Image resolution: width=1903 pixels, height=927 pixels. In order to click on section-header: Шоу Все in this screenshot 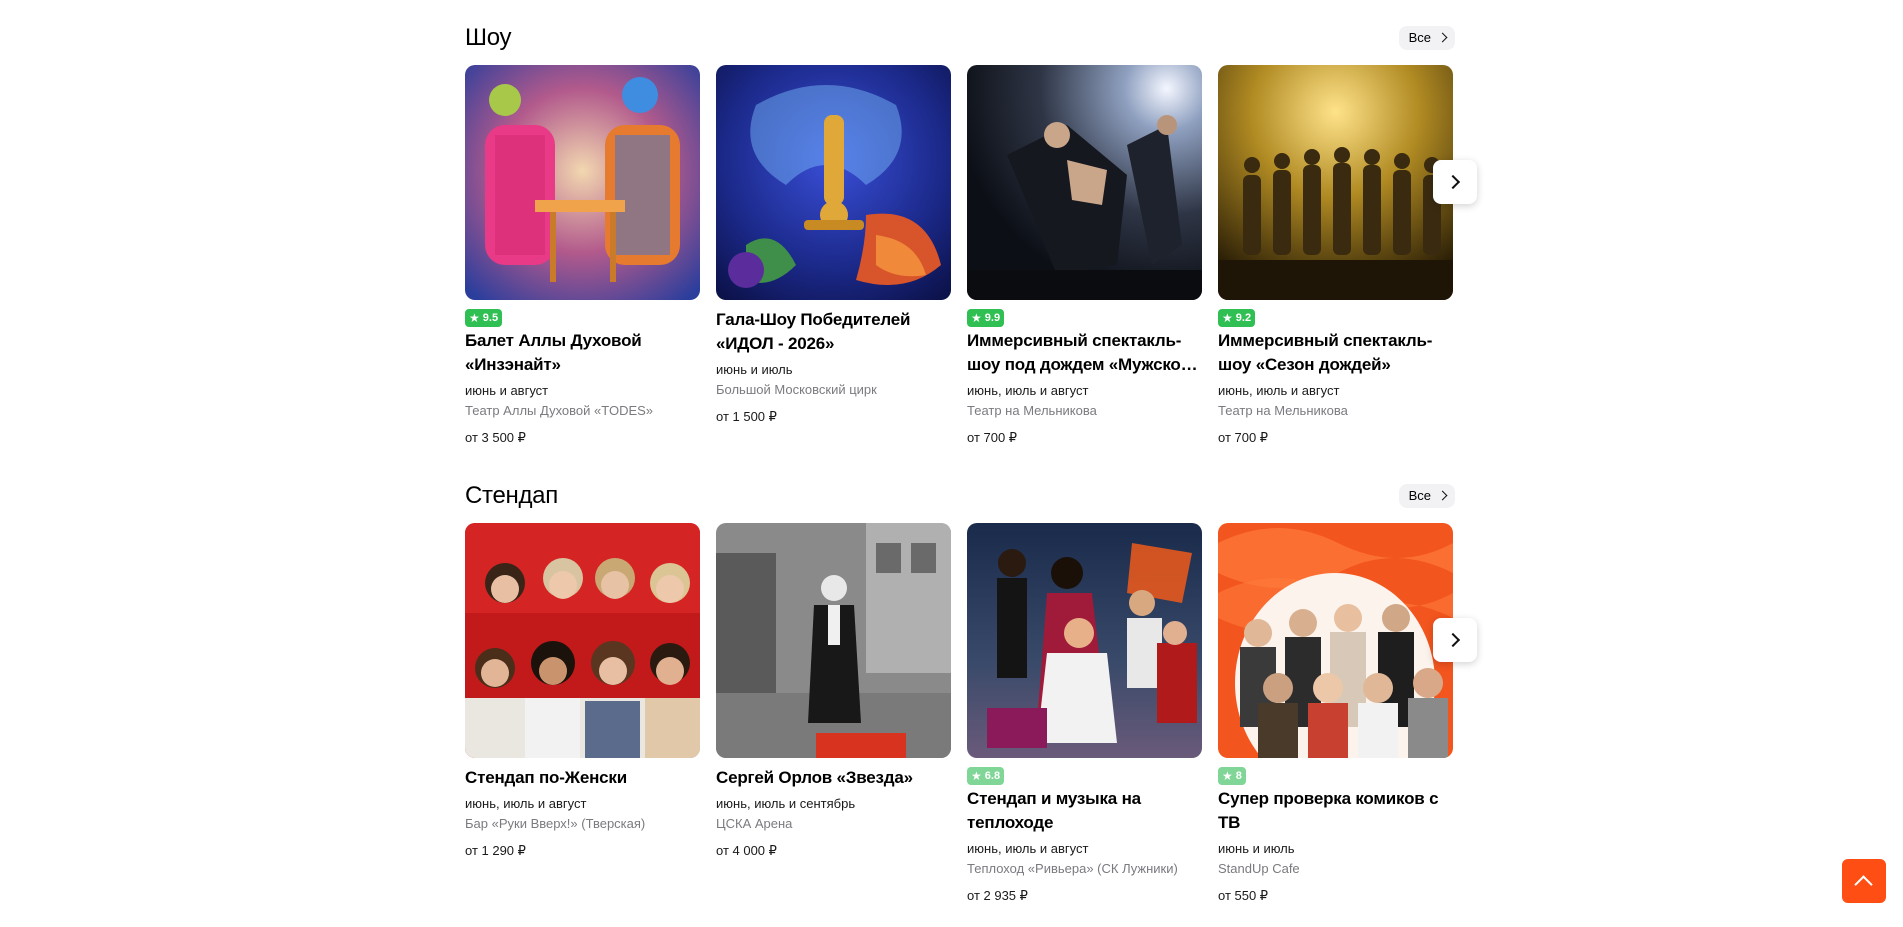, I will do `click(960, 37)`.